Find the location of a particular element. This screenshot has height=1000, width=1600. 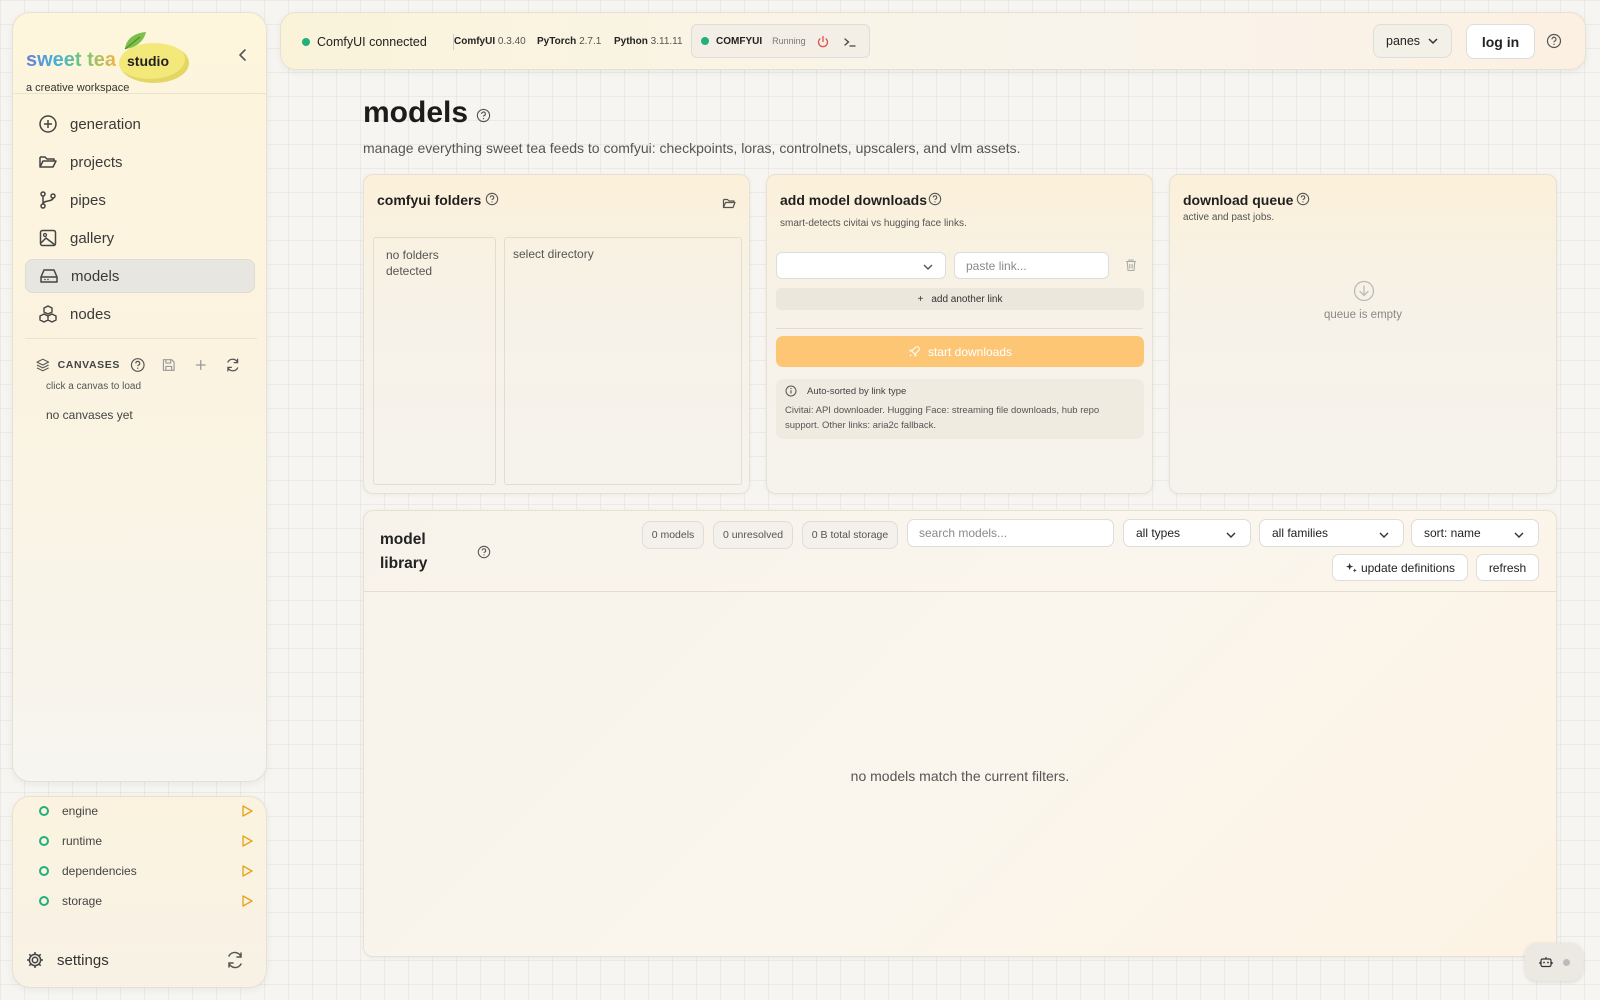

status-item-runtime: runtime is located at coordinates (146, 841).